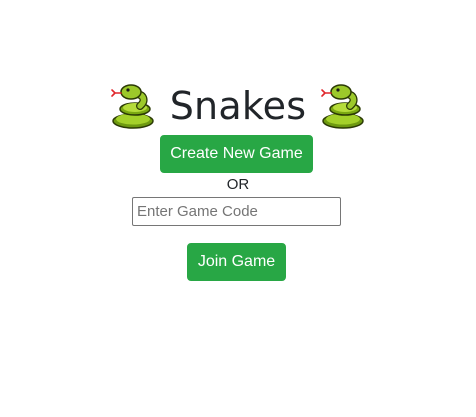 Image resolution: width=476 pixels, height=417 pixels. What do you see at coordinates (238, 184) in the screenshot?
I see `or-separator: OR` at bounding box center [238, 184].